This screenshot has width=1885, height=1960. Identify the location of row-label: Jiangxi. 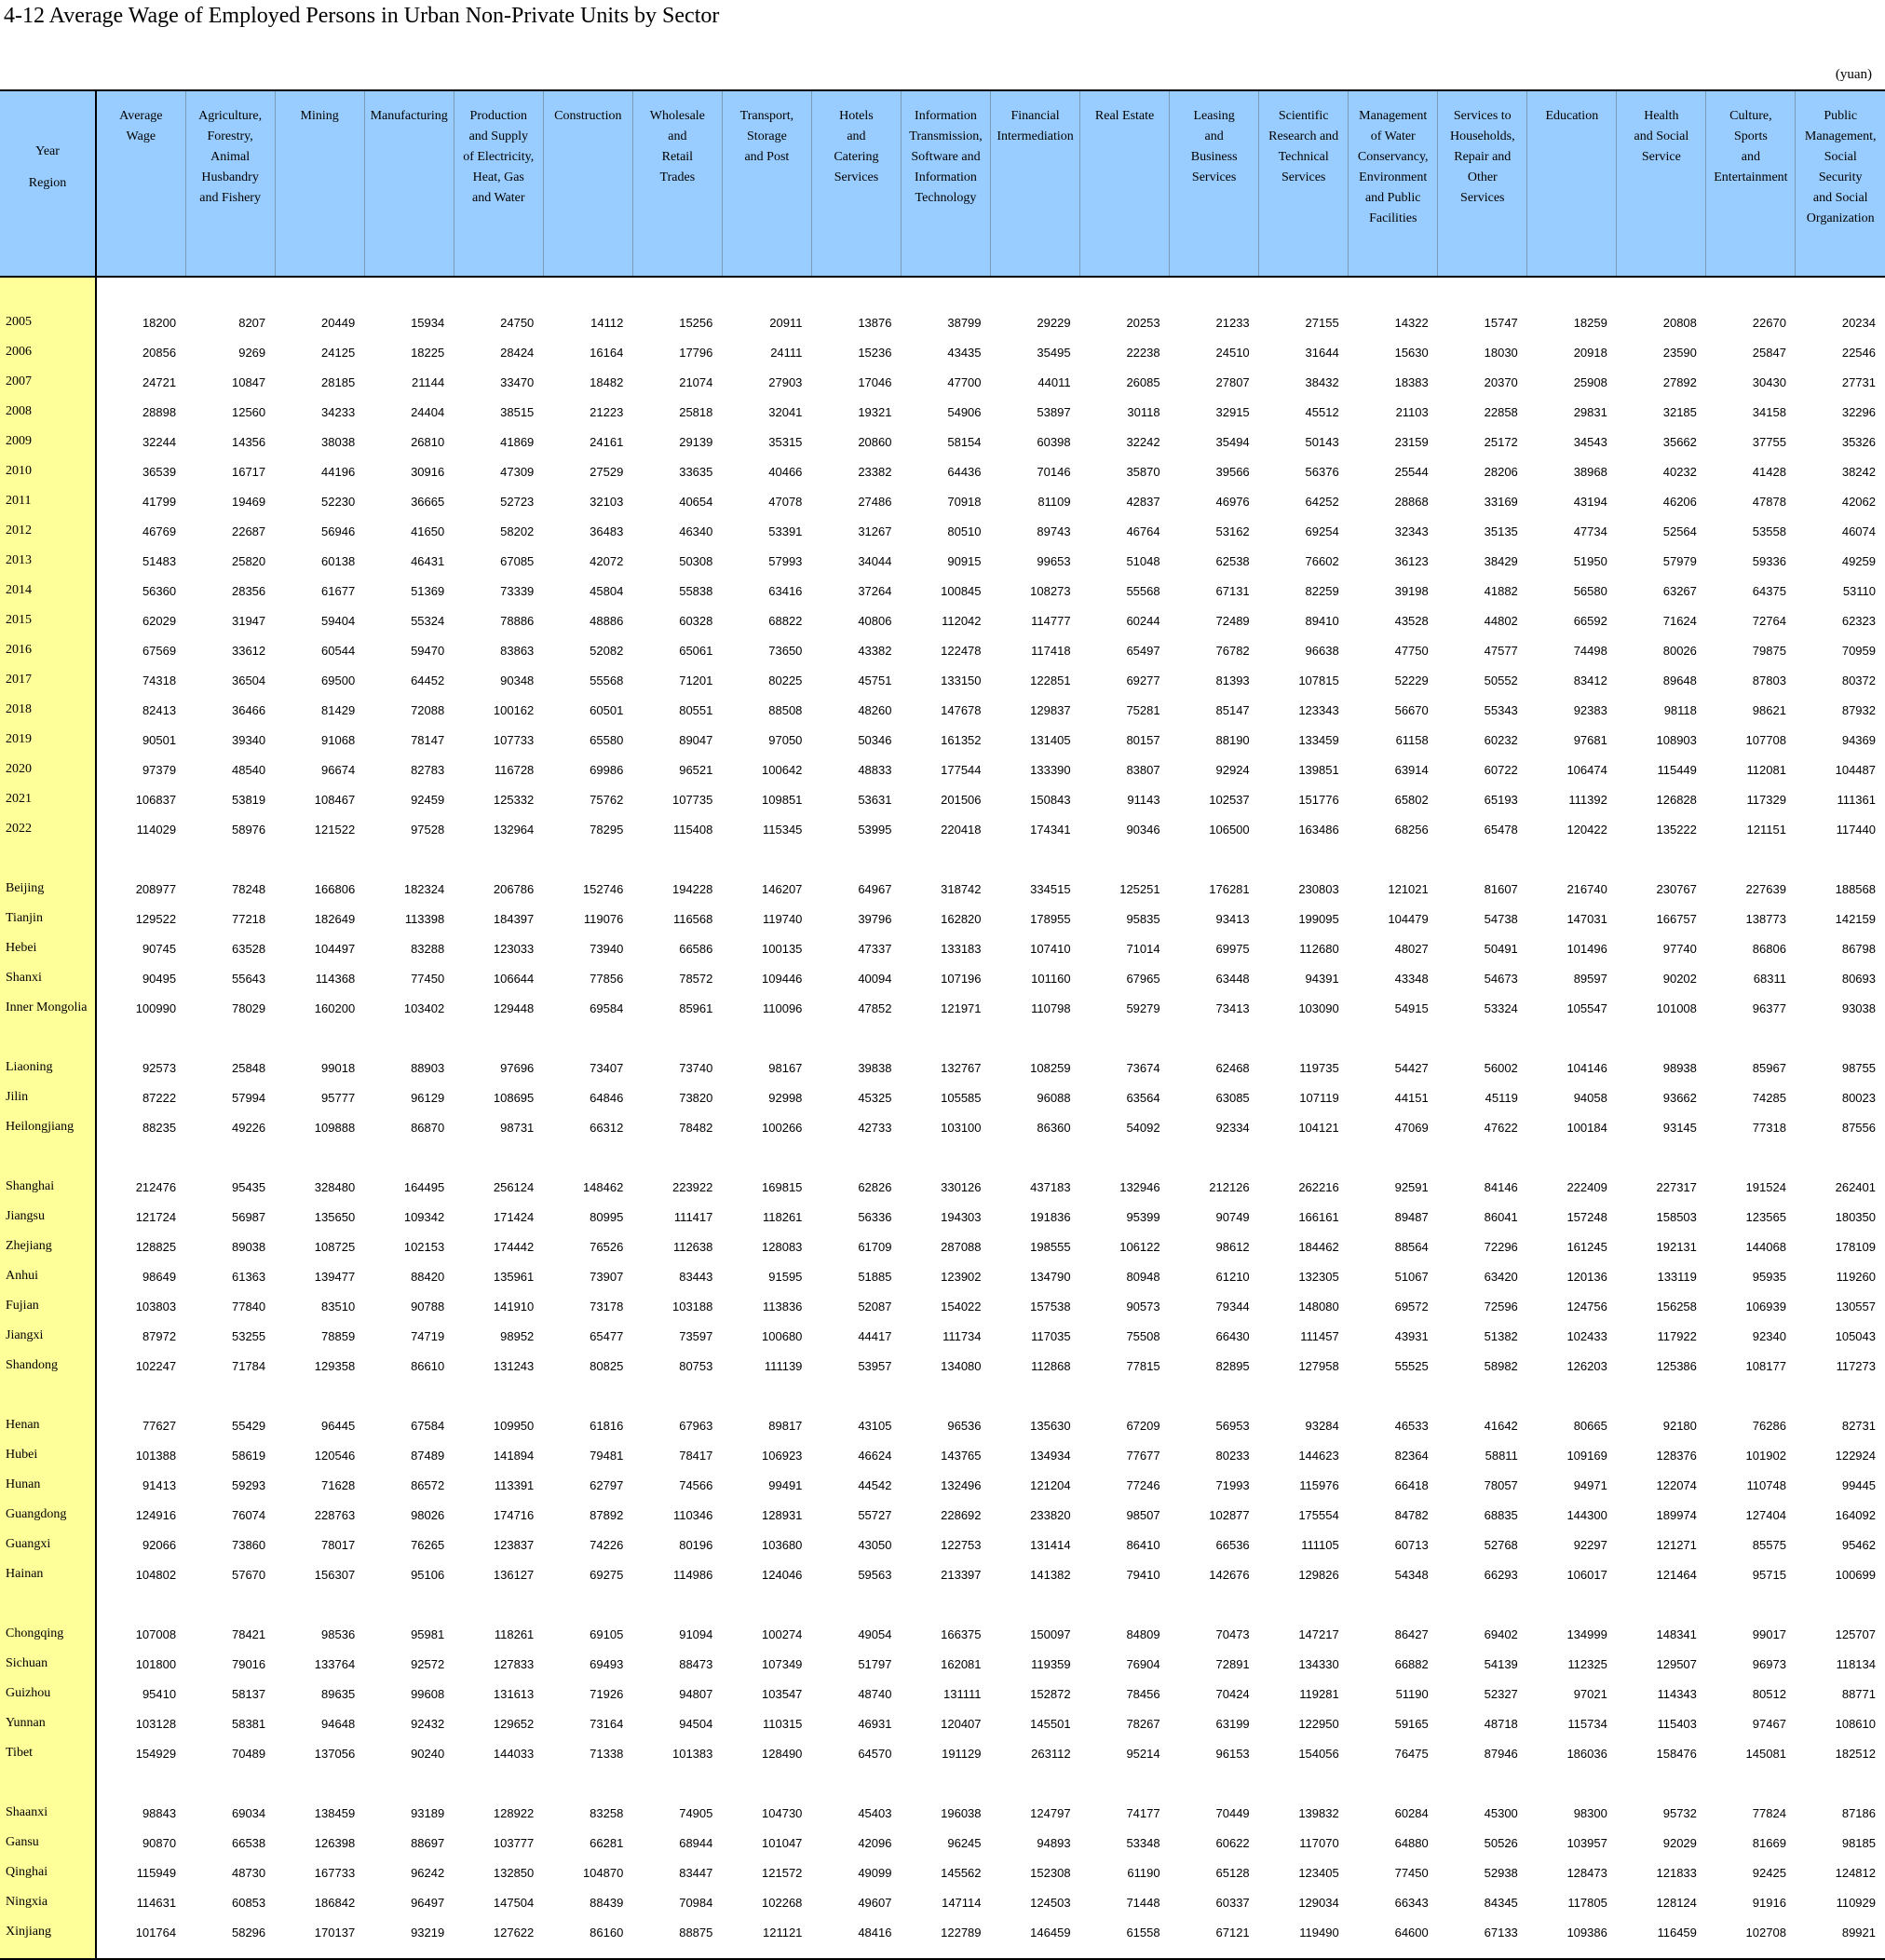
(49, 1336).